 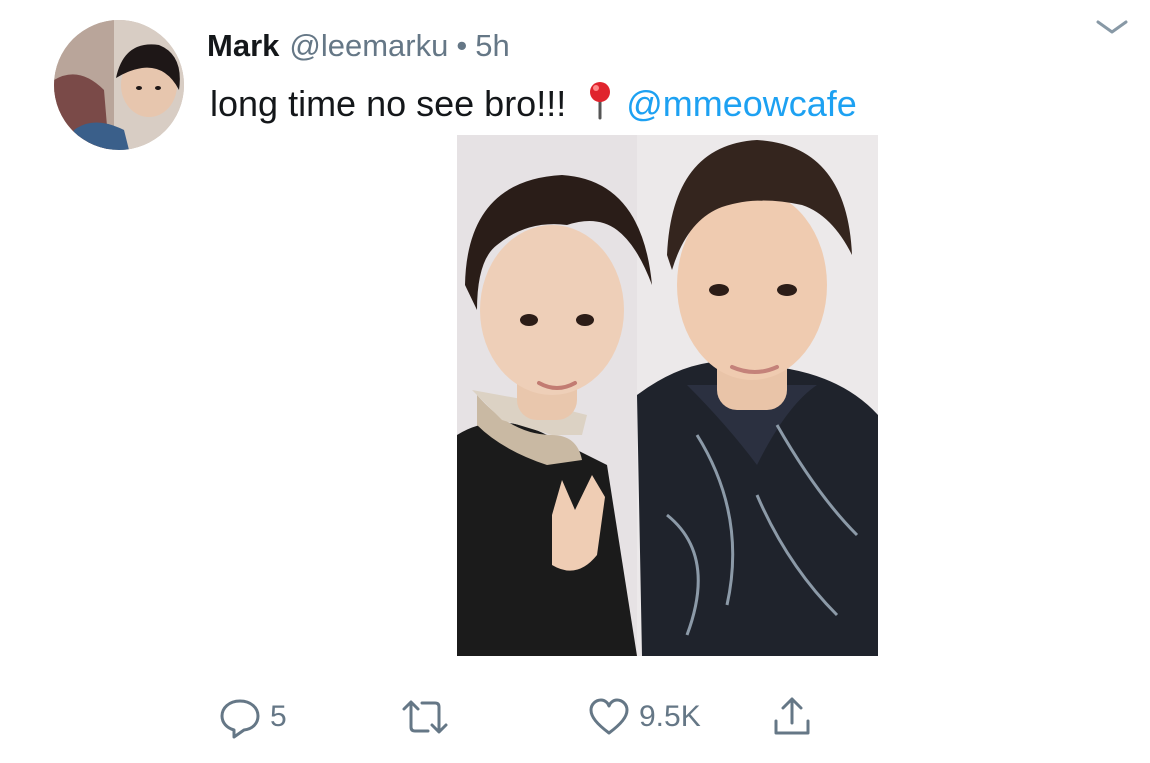 I want to click on author-name: Mark, so click(x=243, y=46).